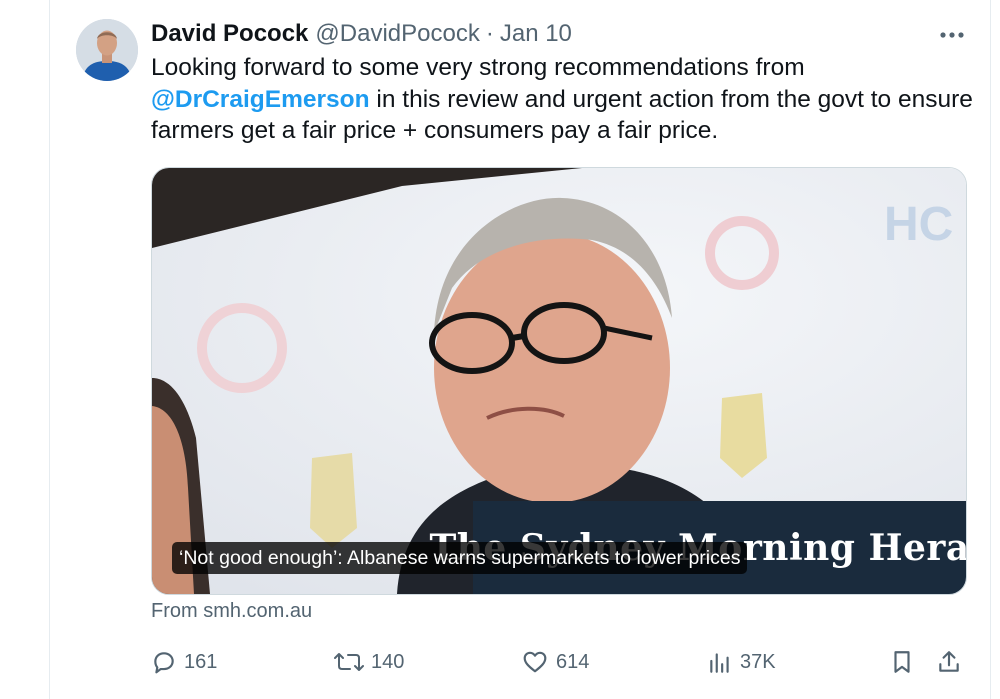 The width and height of the screenshot is (1000, 699). I want to click on avatar-photo, so click(107, 50).